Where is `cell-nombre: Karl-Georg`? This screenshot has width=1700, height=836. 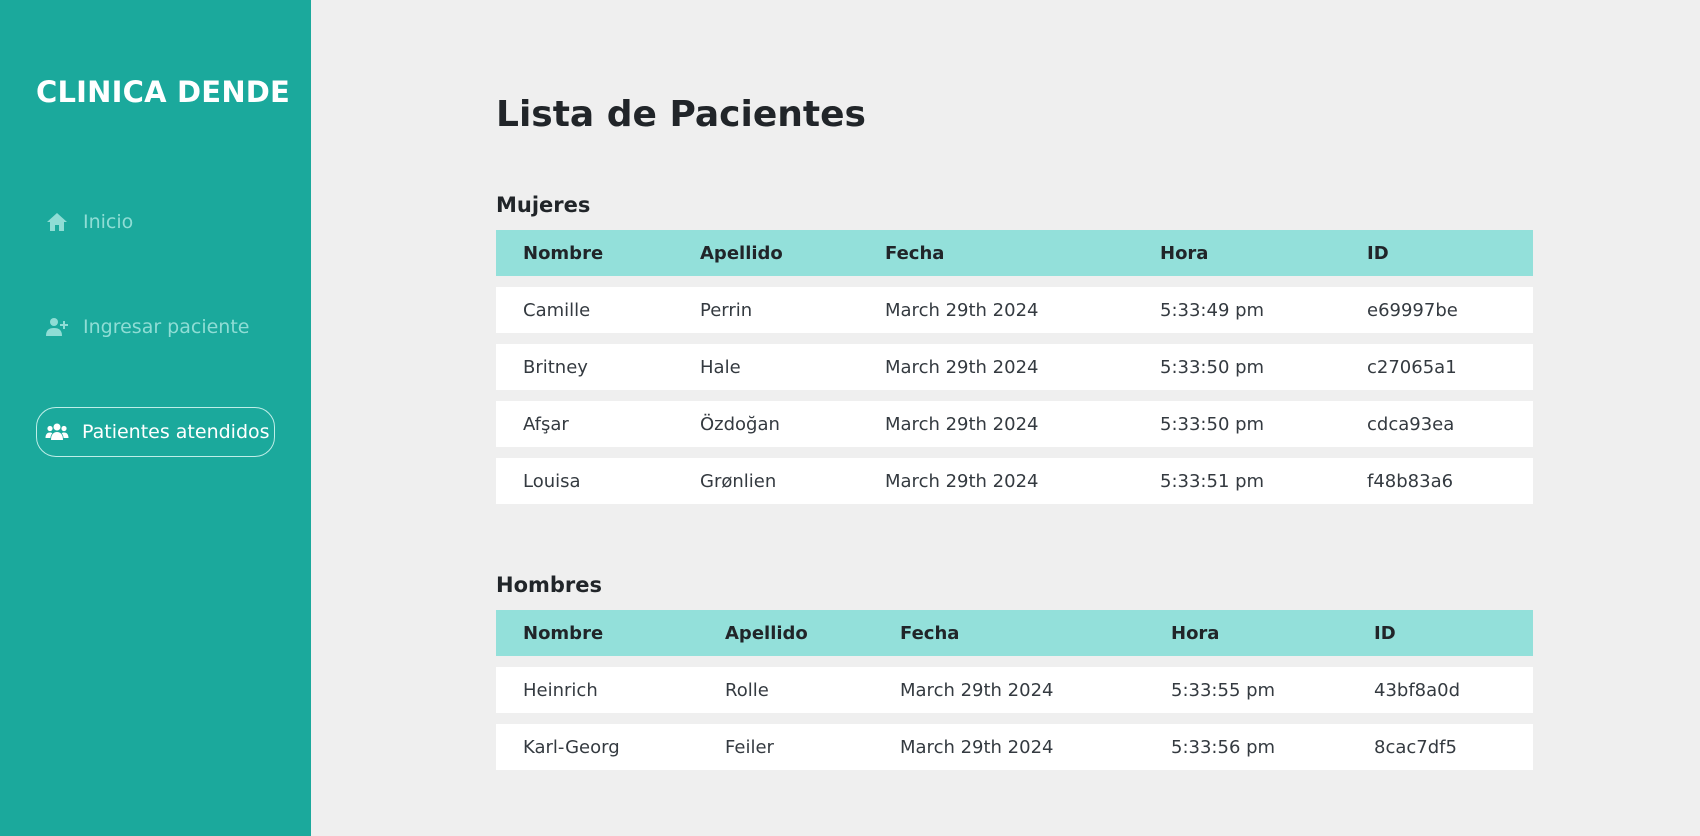 cell-nombre: Karl-Georg is located at coordinates (571, 747).